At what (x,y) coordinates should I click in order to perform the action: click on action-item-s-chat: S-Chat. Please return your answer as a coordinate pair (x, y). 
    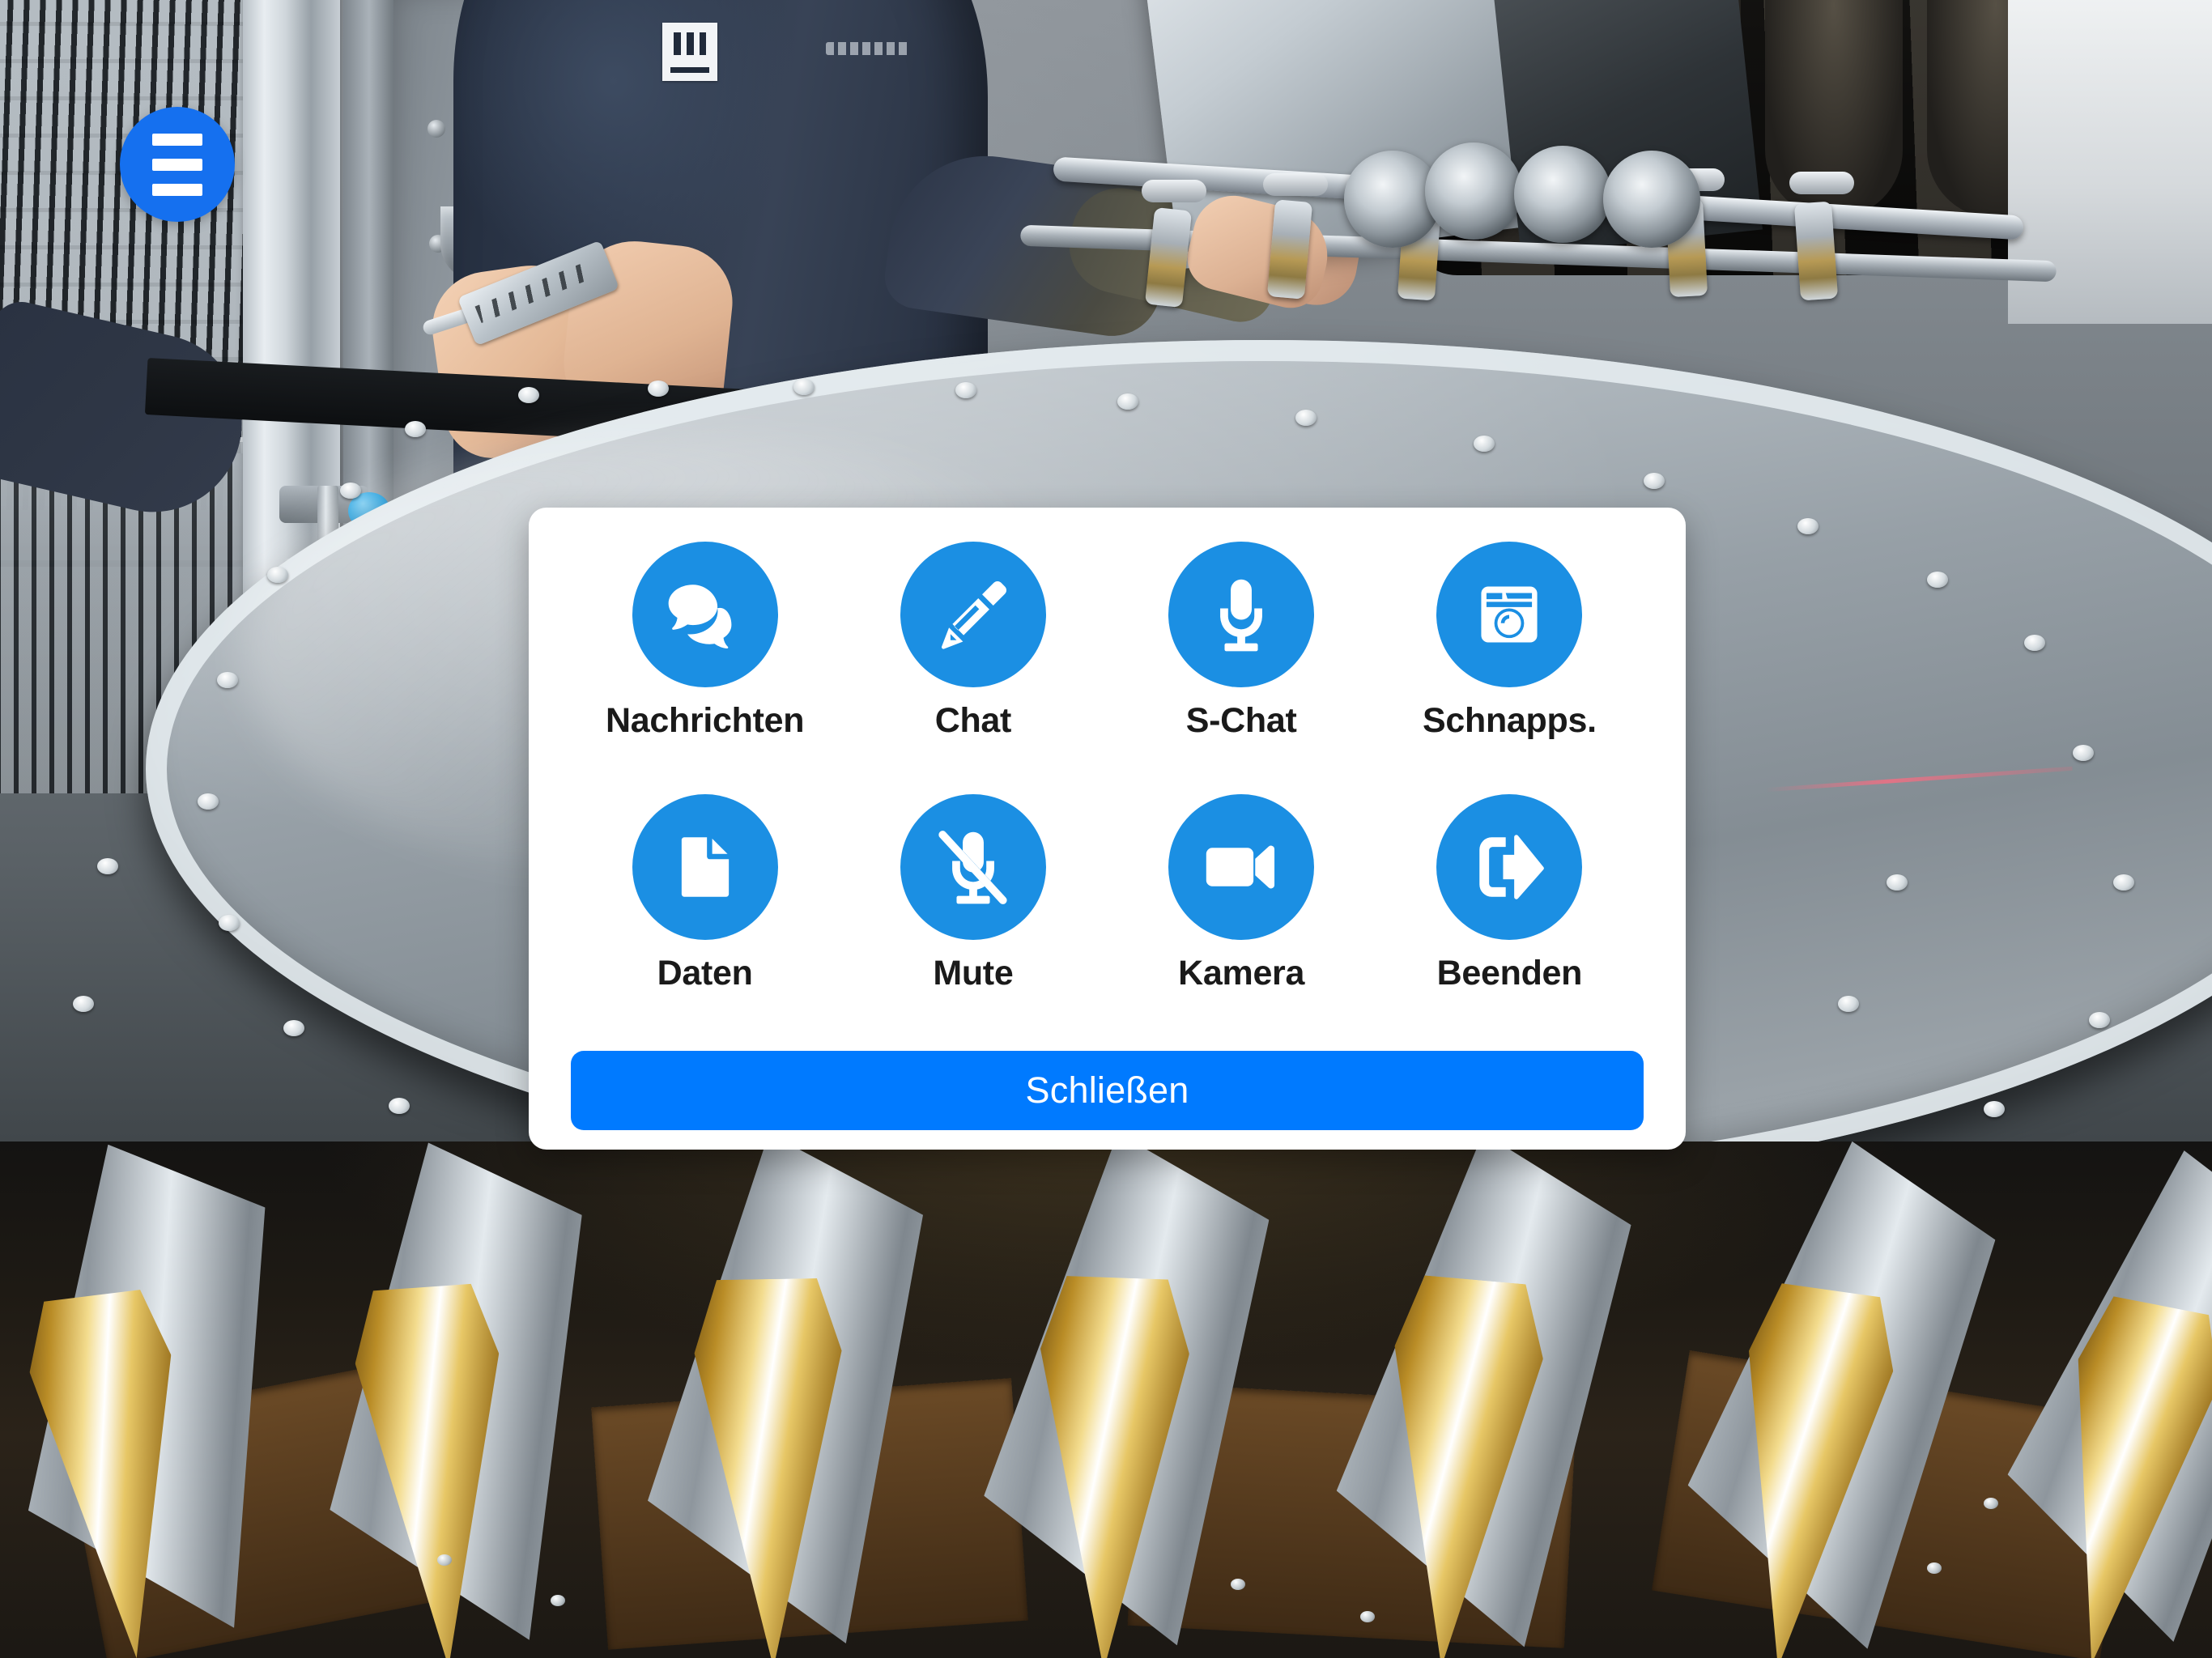
    Looking at the image, I should click on (1242, 666).